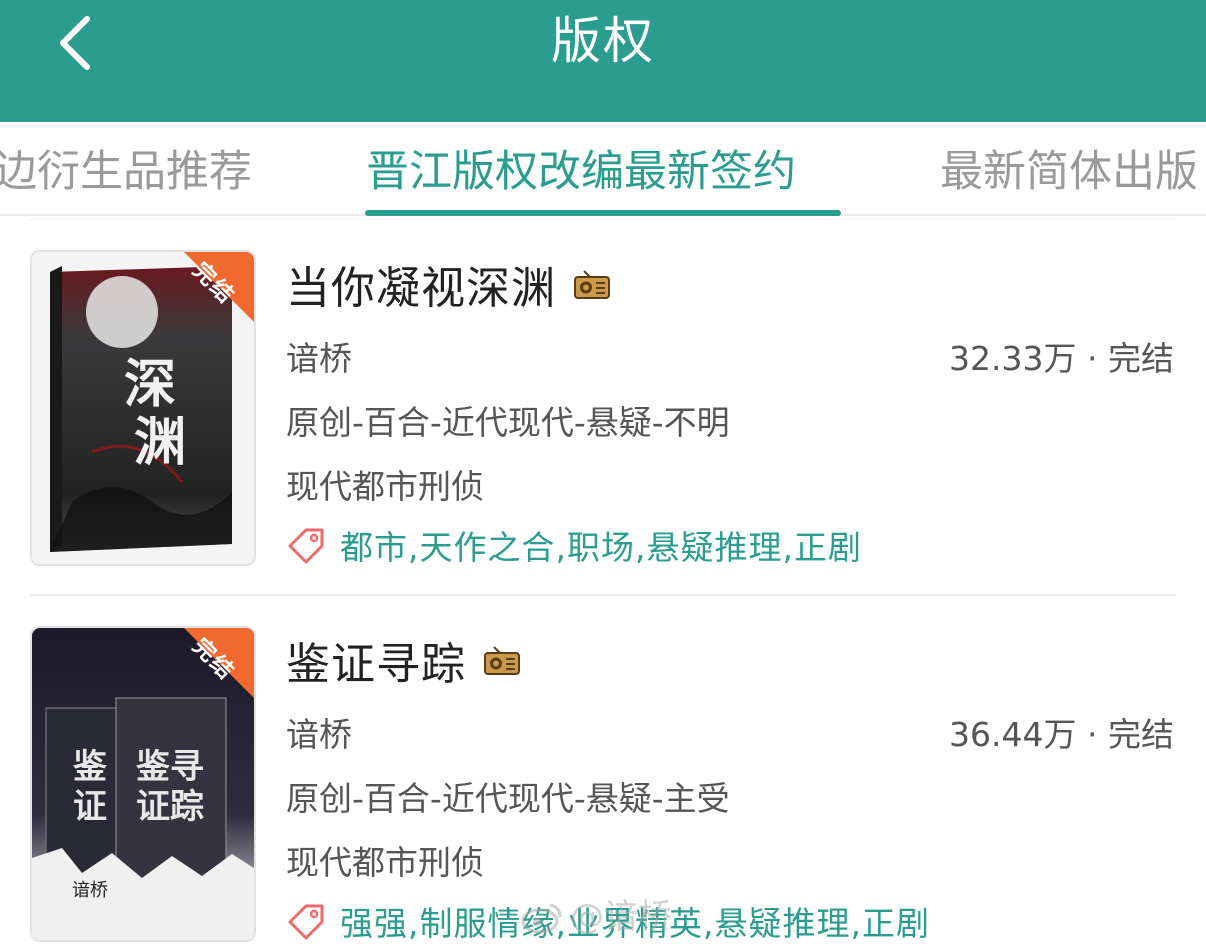 This screenshot has height=952, width=1206. Describe the element at coordinates (170, 807) in the screenshot. I see `svg-text: 证踪` at that location.